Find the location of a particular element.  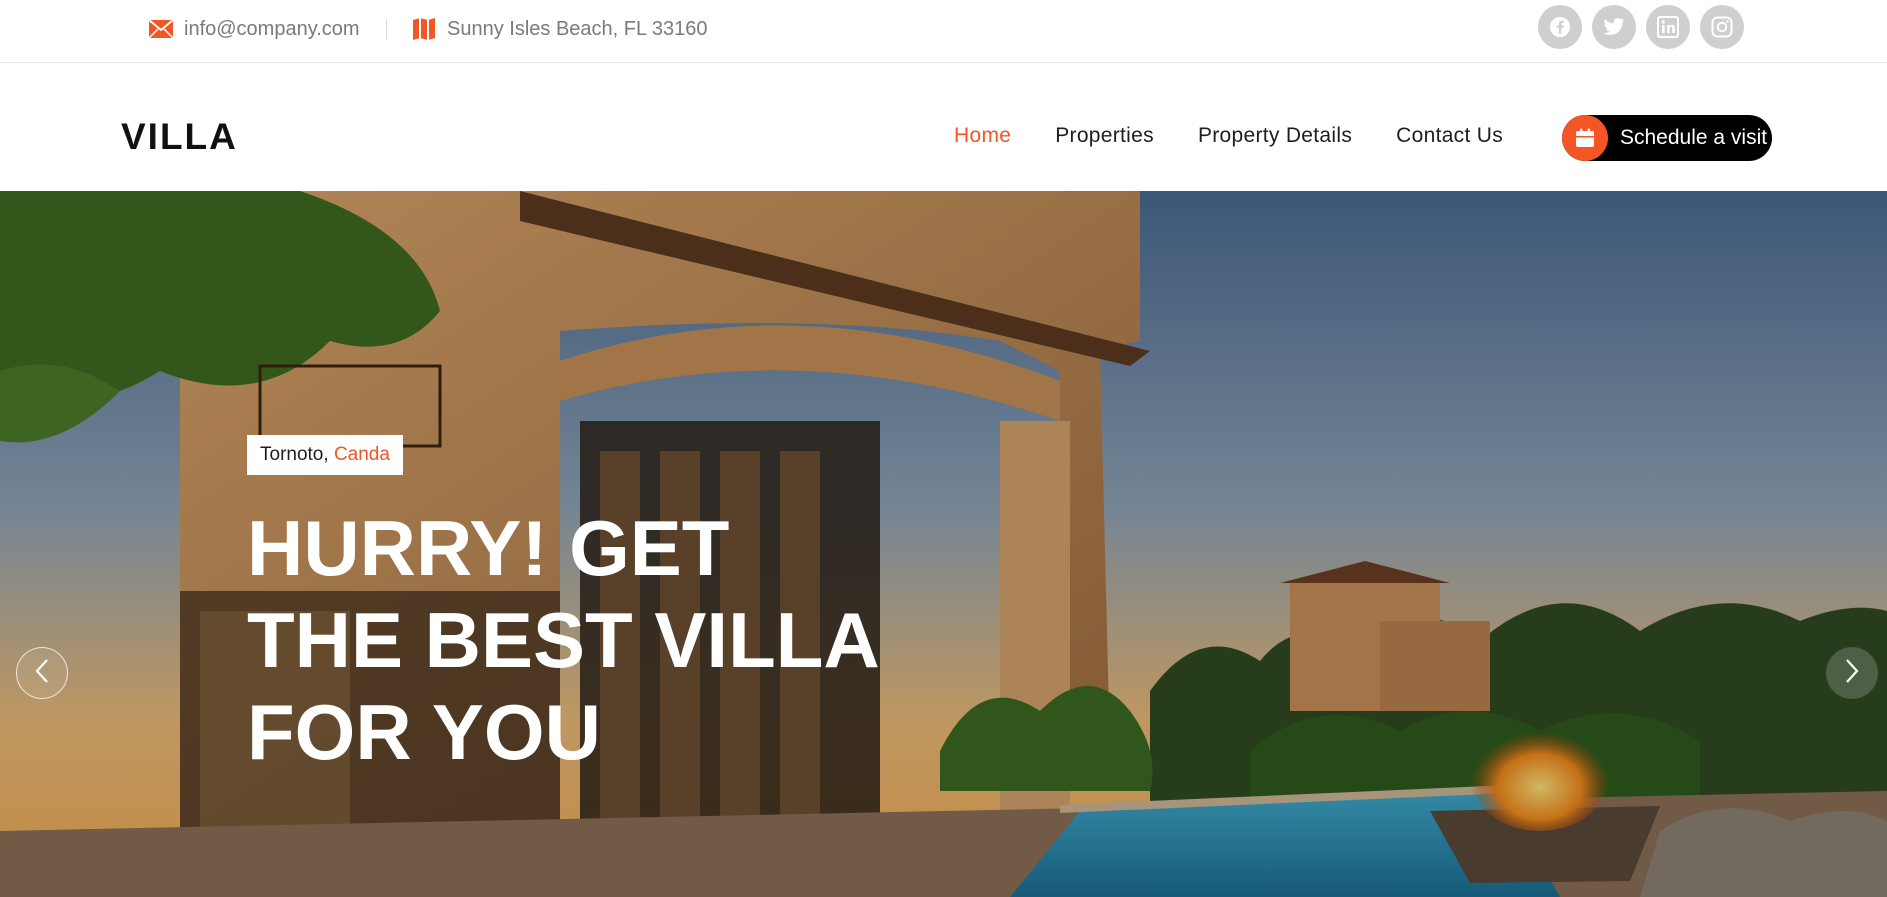

envelope-icon is located at coordinates (161, 29).